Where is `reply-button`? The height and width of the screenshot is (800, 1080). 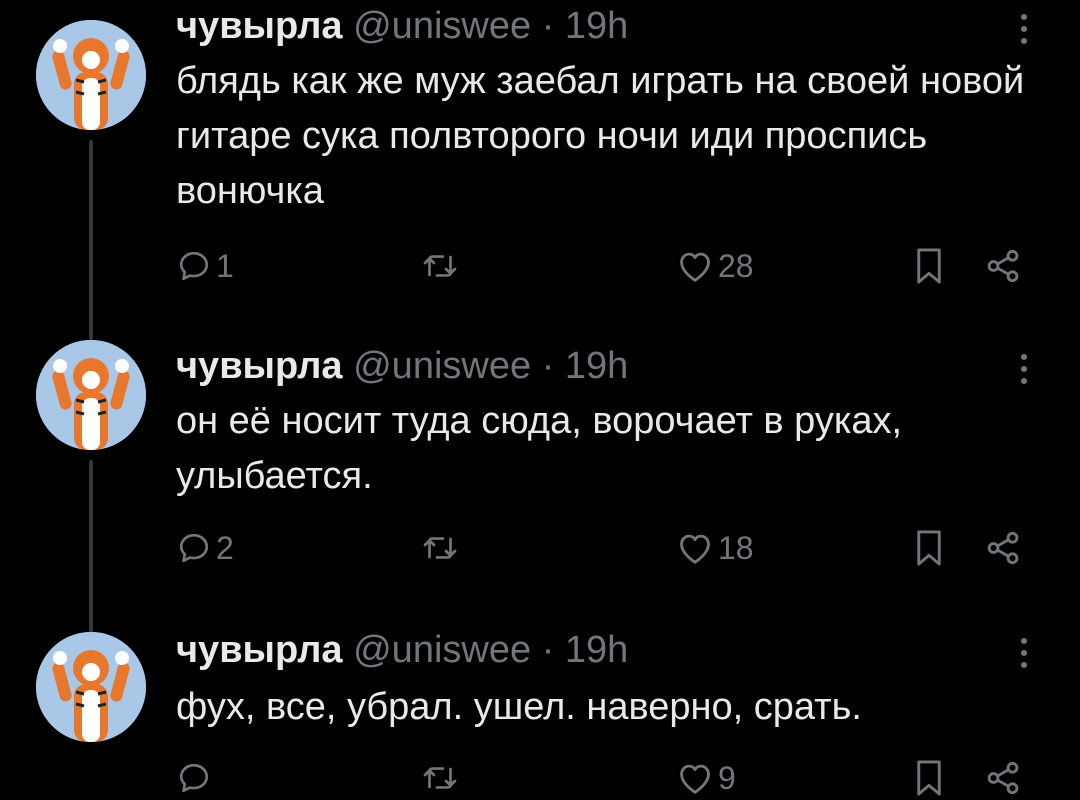 reply-button is located at coordinates (196, 778).